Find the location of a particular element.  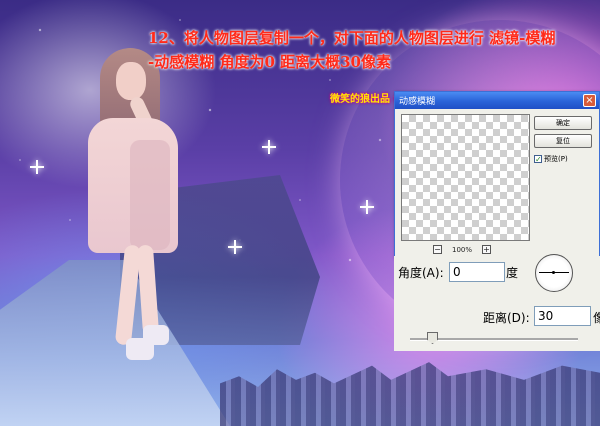

ok-button: 确定 is located at coordinates (563, 123).